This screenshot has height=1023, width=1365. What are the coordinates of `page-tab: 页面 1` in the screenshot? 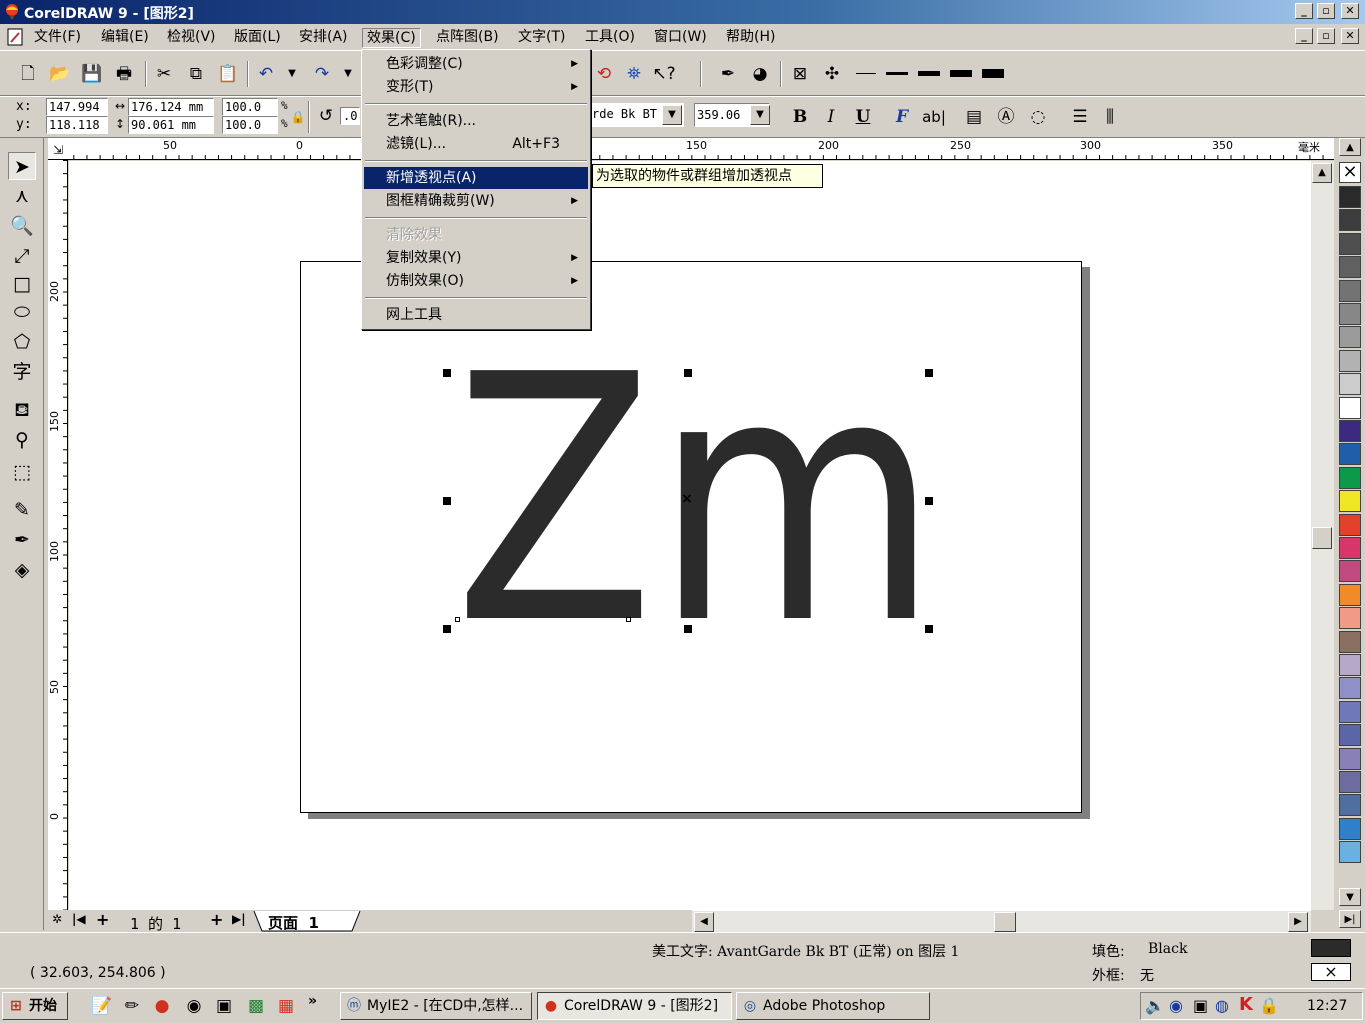 It's located at (293, 922).